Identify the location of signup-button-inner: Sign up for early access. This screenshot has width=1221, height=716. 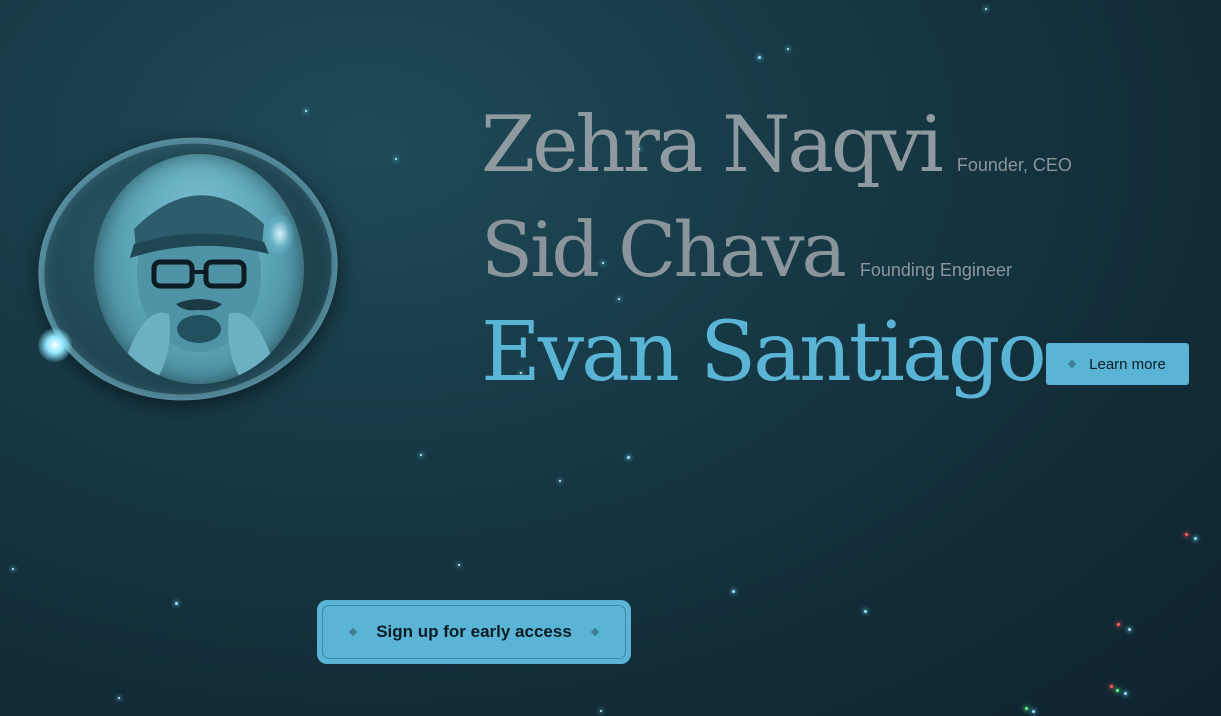
(474, 632).